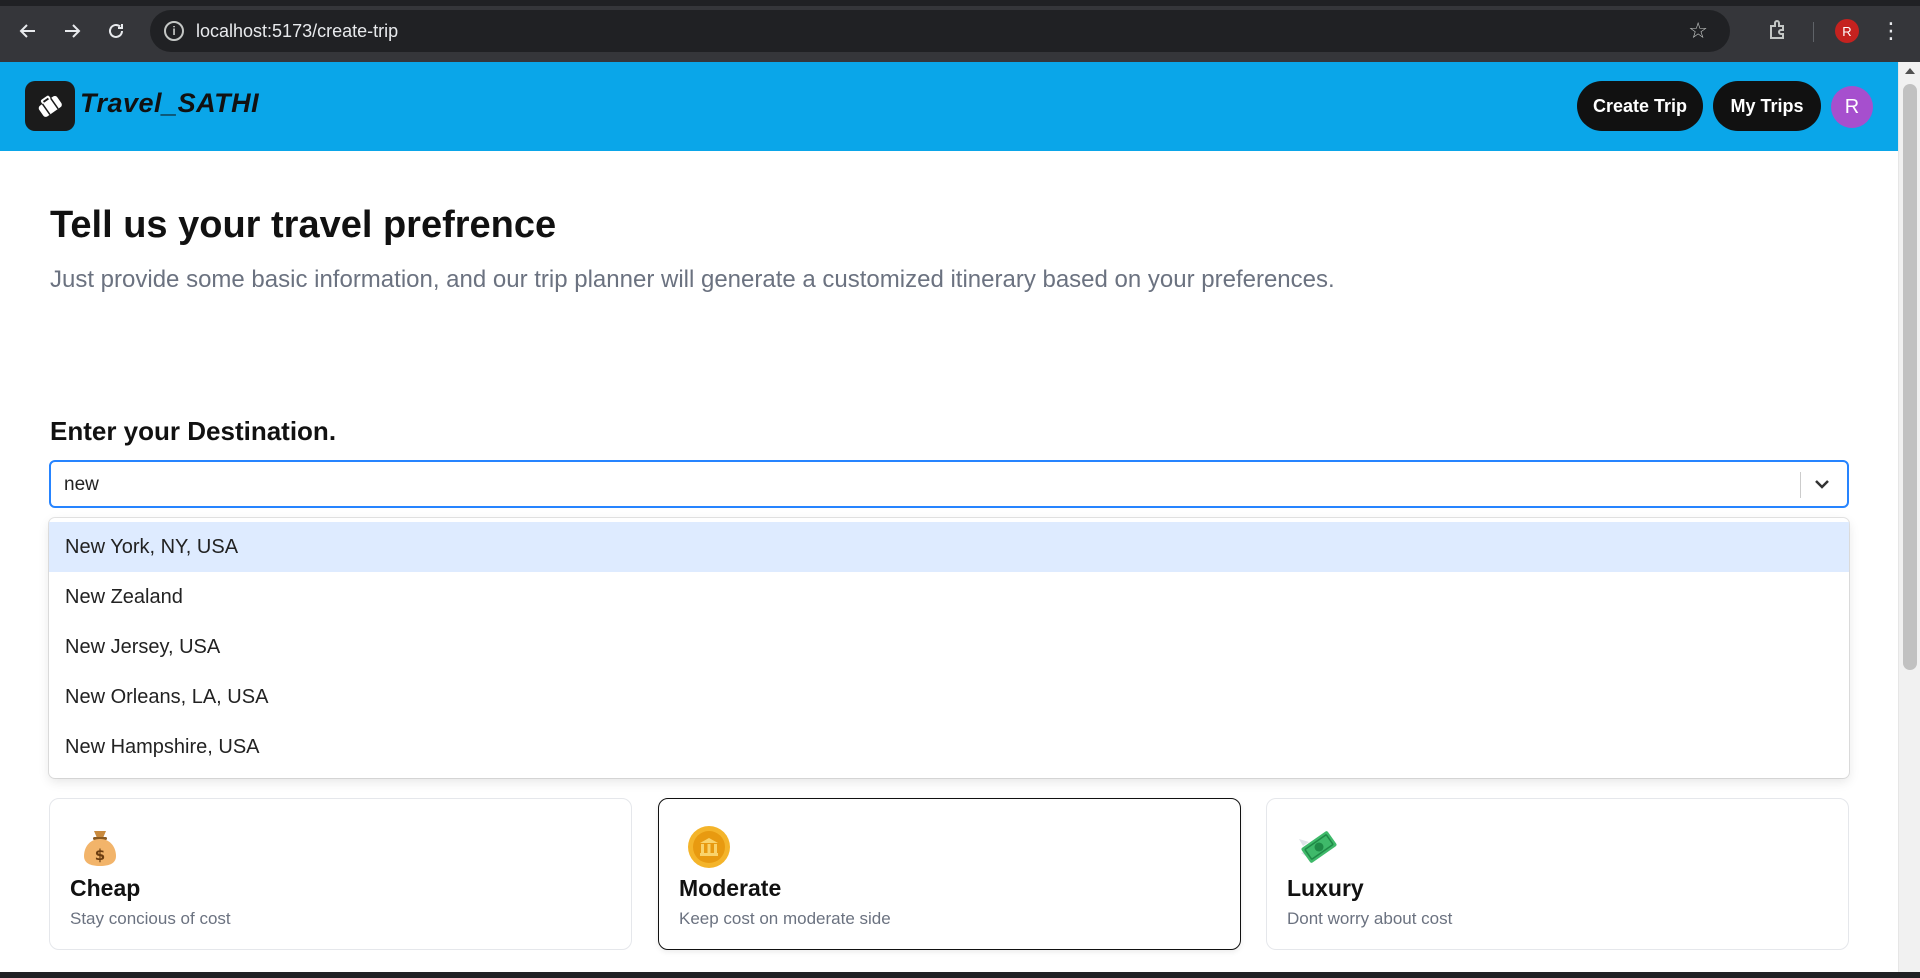 The image size is (1920, 978). What do you see at coordinates (1891, 31) in the screenshot?
I see `browser-menu-icon: ⋮` at bounding box center [1891, 31].